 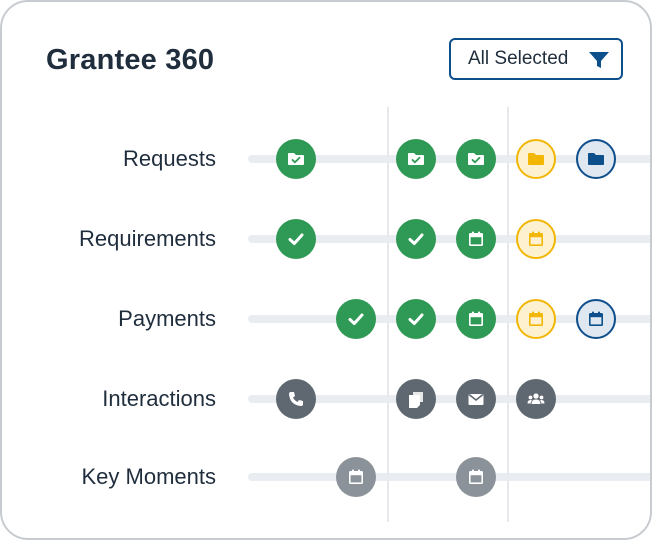 I want to click on row-label-payments: Payments, so click(x=167, y=318).